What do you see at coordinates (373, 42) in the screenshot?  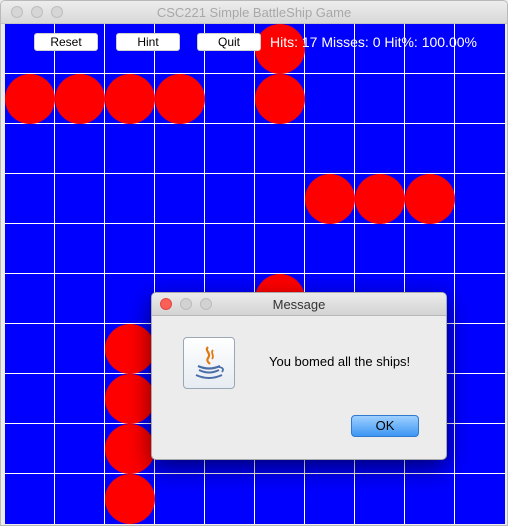 I see `score-status: Hits: 17 Misses: 0 Hit%: 100.00%` at bounding box center [373, 42].